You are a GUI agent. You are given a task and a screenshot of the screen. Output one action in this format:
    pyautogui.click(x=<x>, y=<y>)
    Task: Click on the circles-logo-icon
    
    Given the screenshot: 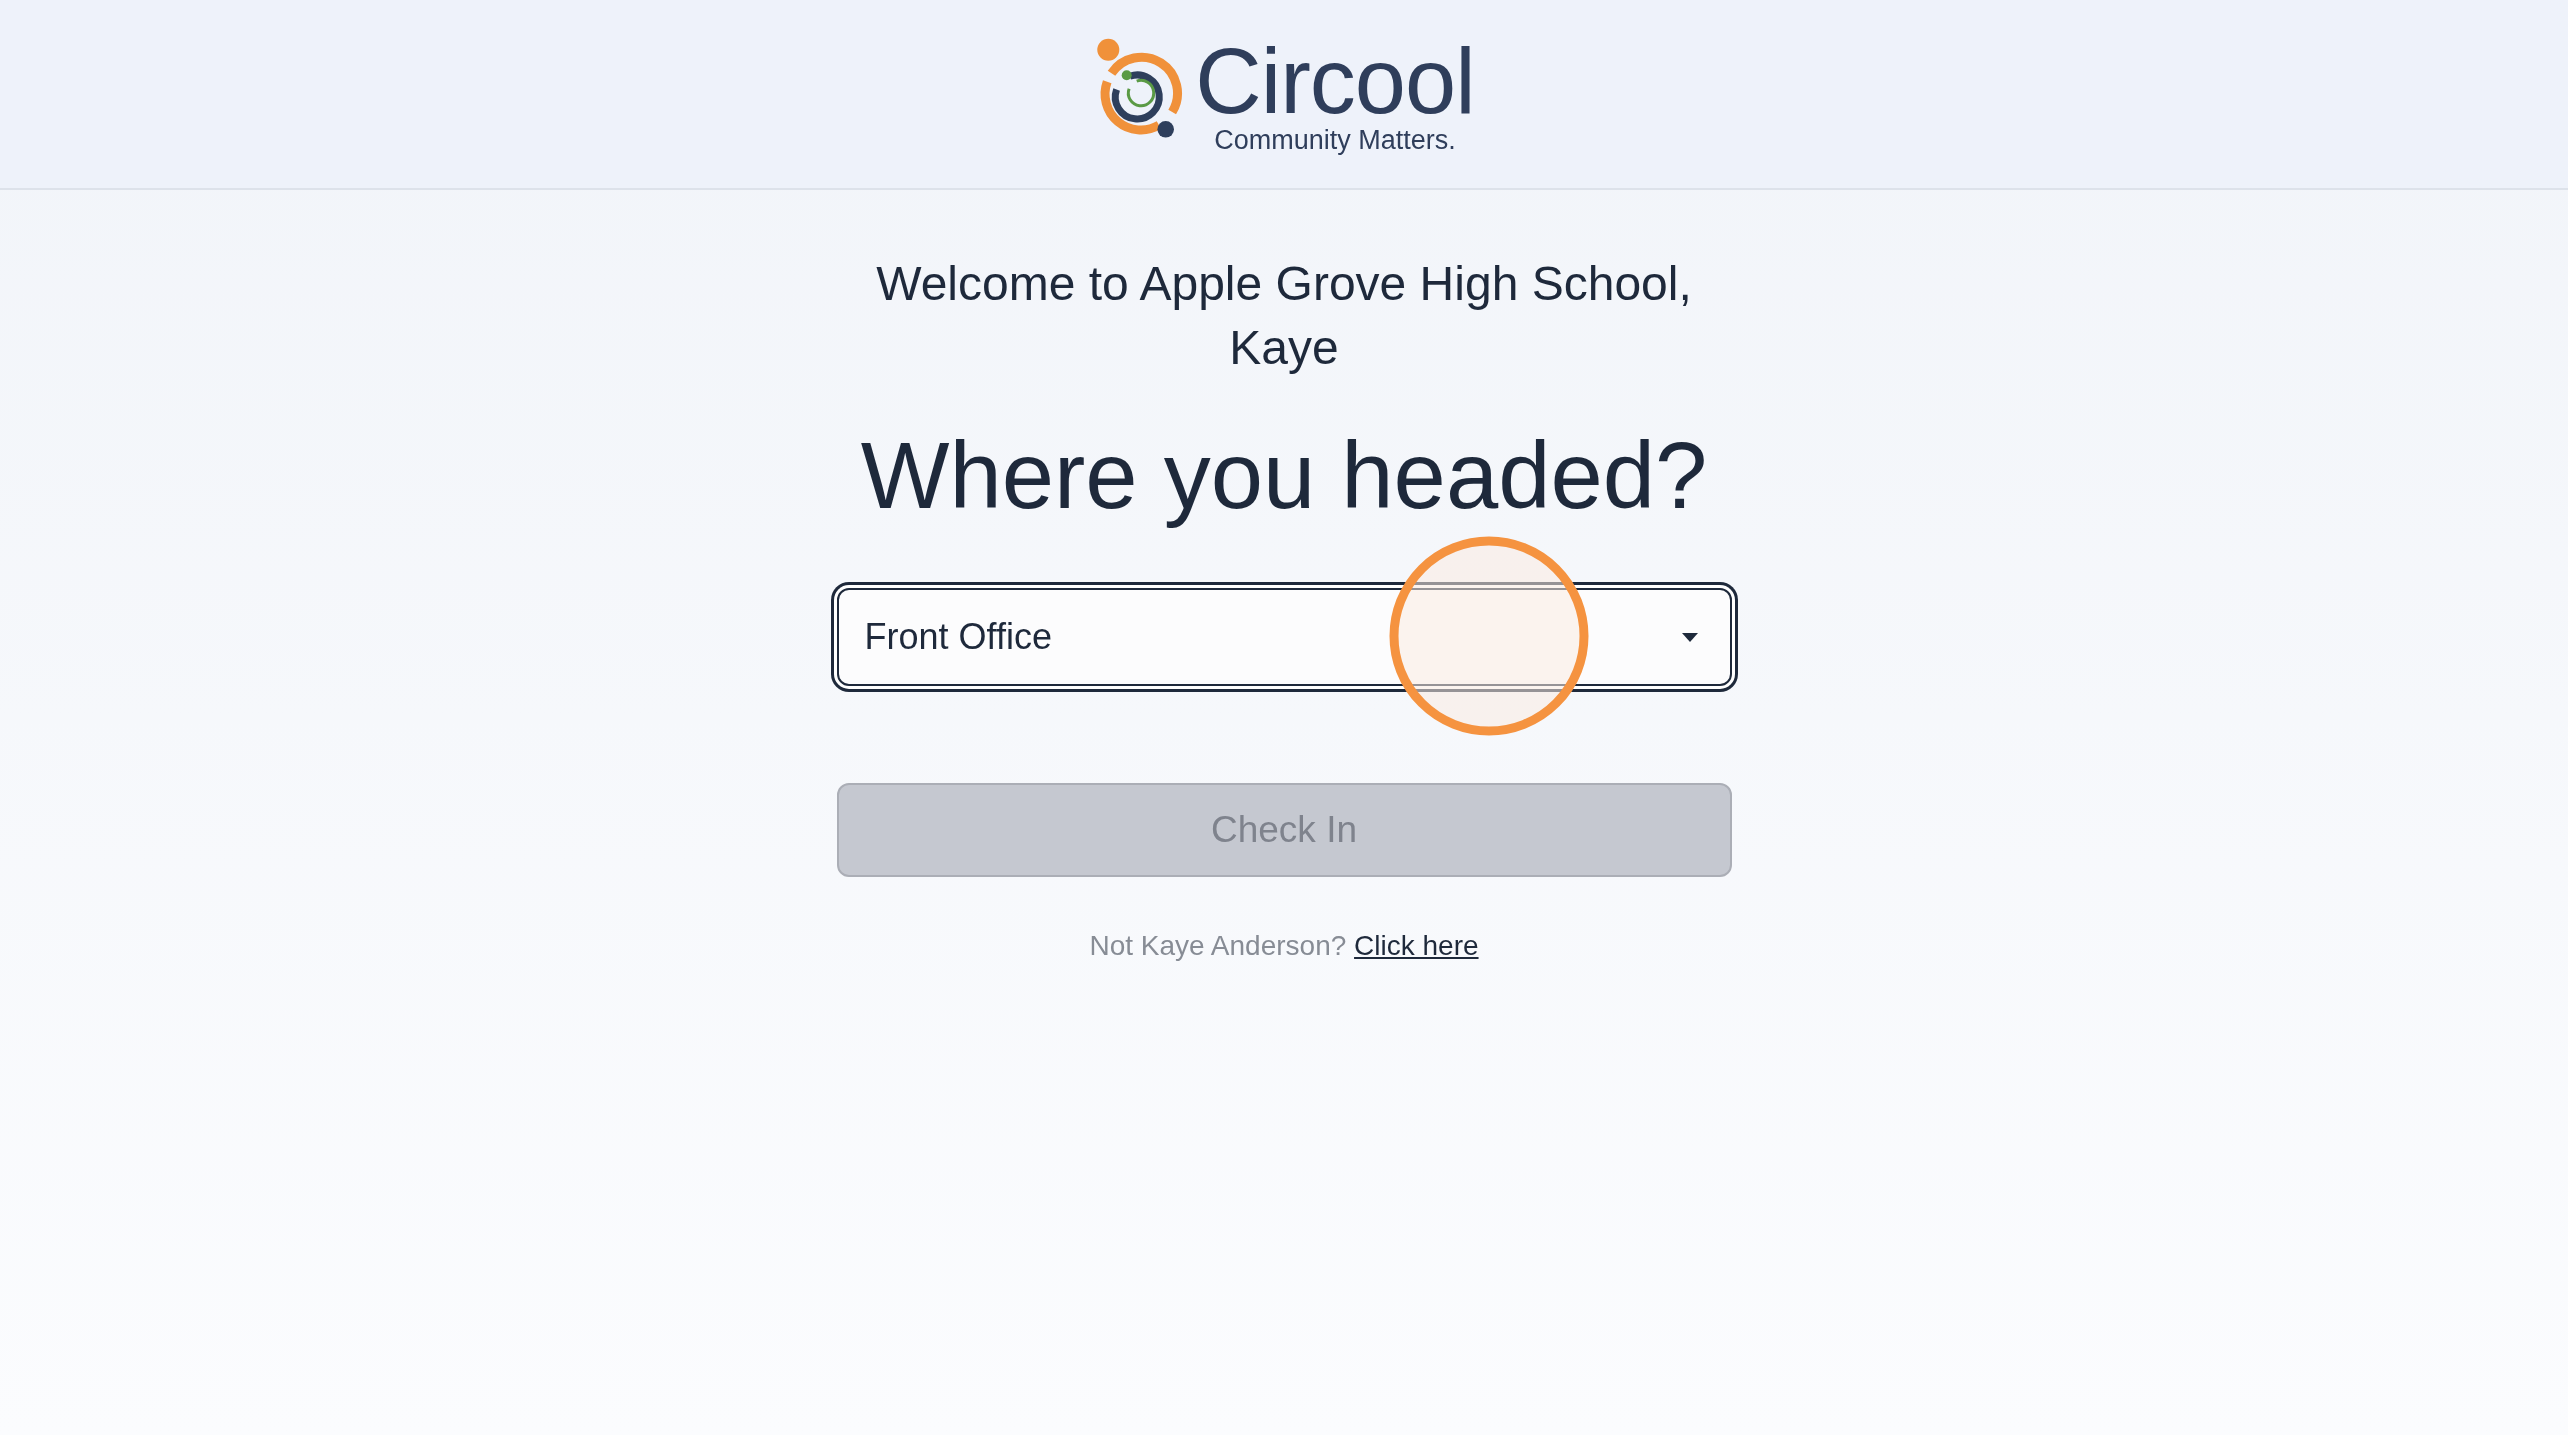 What is the action you would take?
    pyautogui.click(x=1139, y=88)
    